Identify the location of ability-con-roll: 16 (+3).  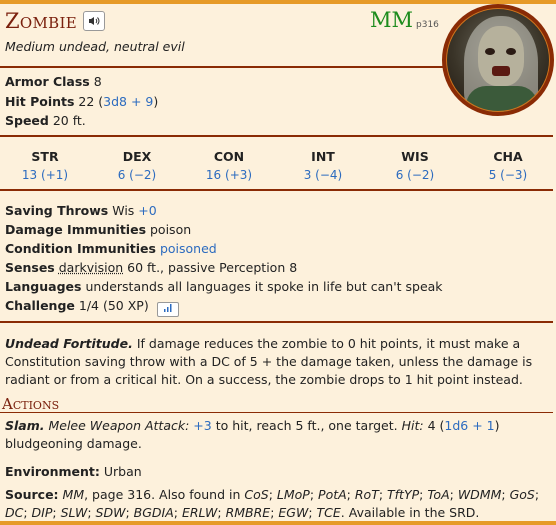
(229, 175).